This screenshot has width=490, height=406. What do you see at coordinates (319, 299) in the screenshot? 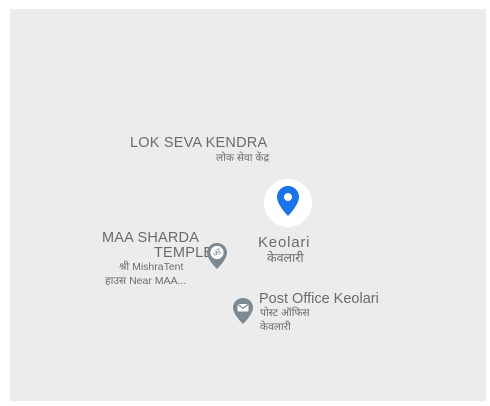
I see `place-label-post-office: Post Office Keolari` at bounding box center [319, 299].